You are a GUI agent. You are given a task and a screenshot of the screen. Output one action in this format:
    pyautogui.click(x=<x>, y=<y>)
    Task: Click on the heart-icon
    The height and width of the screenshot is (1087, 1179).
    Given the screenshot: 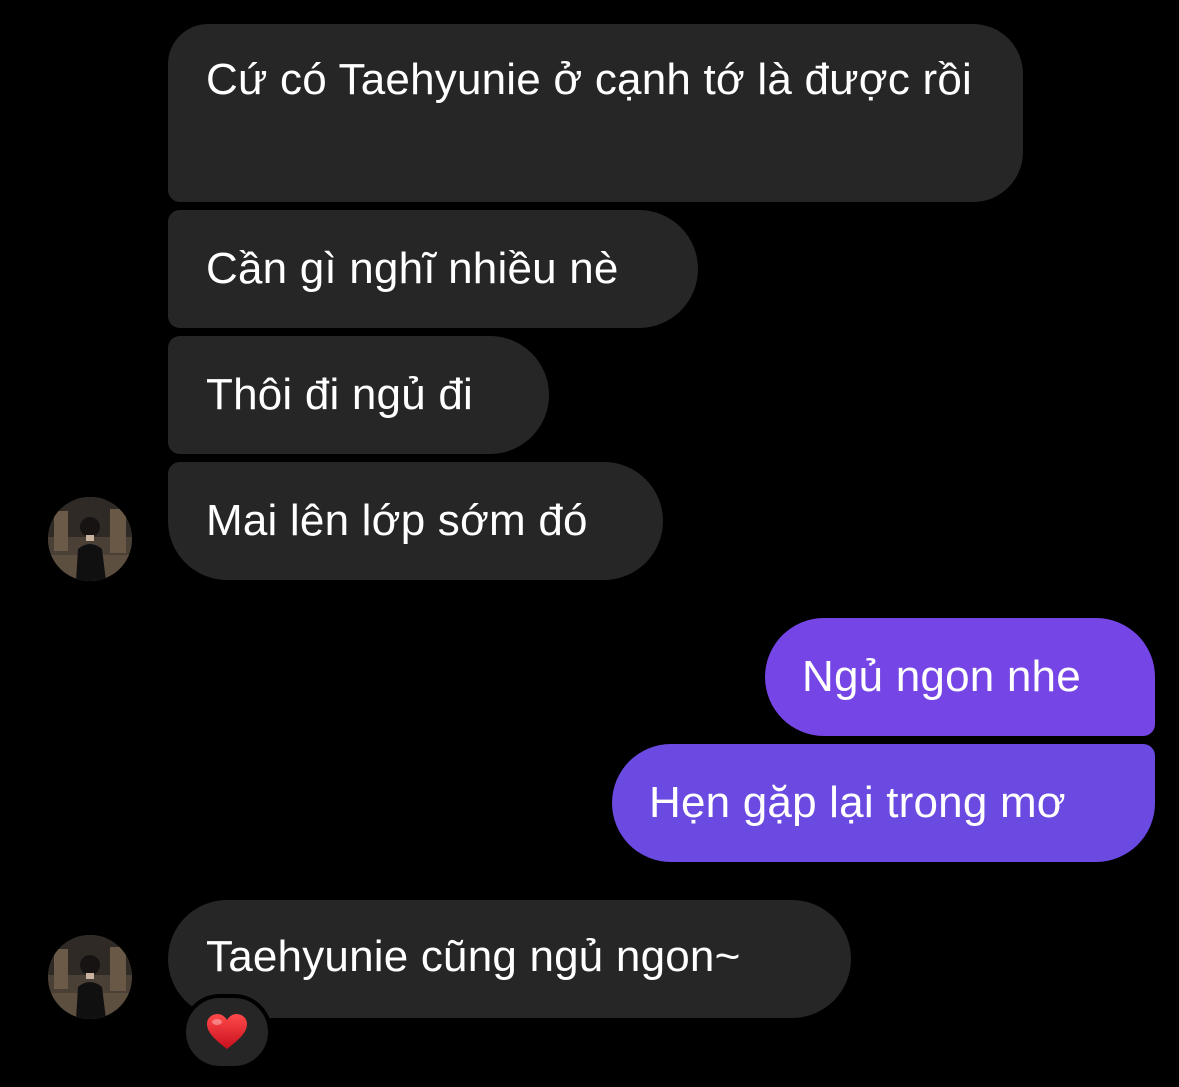 What is the action you would take?
    pyautogui.click(x=227, y=1031)
    